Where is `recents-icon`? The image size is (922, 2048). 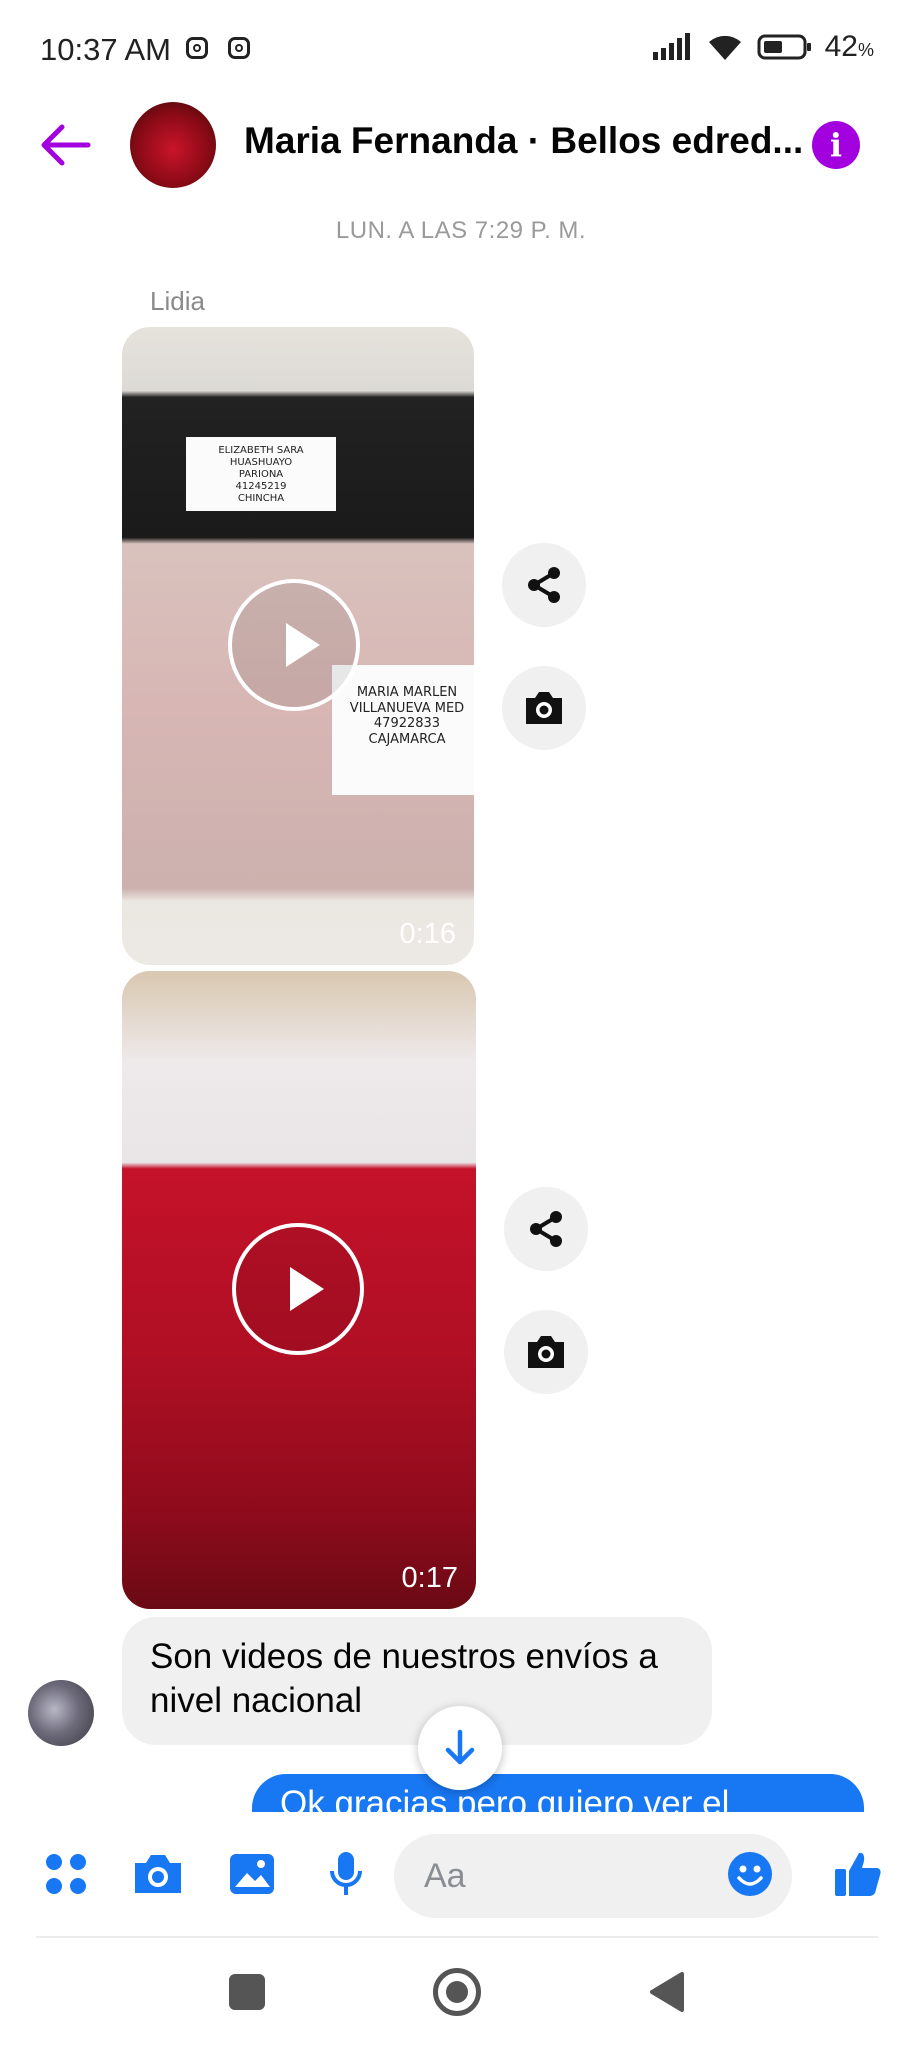 recents-icon is located at coordinates (247, 1992).